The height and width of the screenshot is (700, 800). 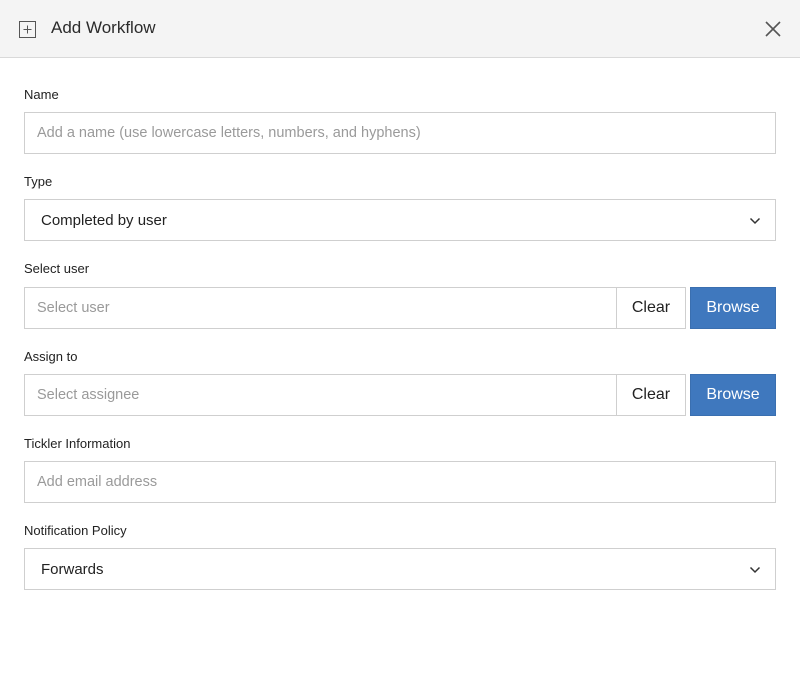 What do you see at coordinates (400, 220) in the screenshot?
I see `type-select: Completed by user` at bounding box center [400, 220].